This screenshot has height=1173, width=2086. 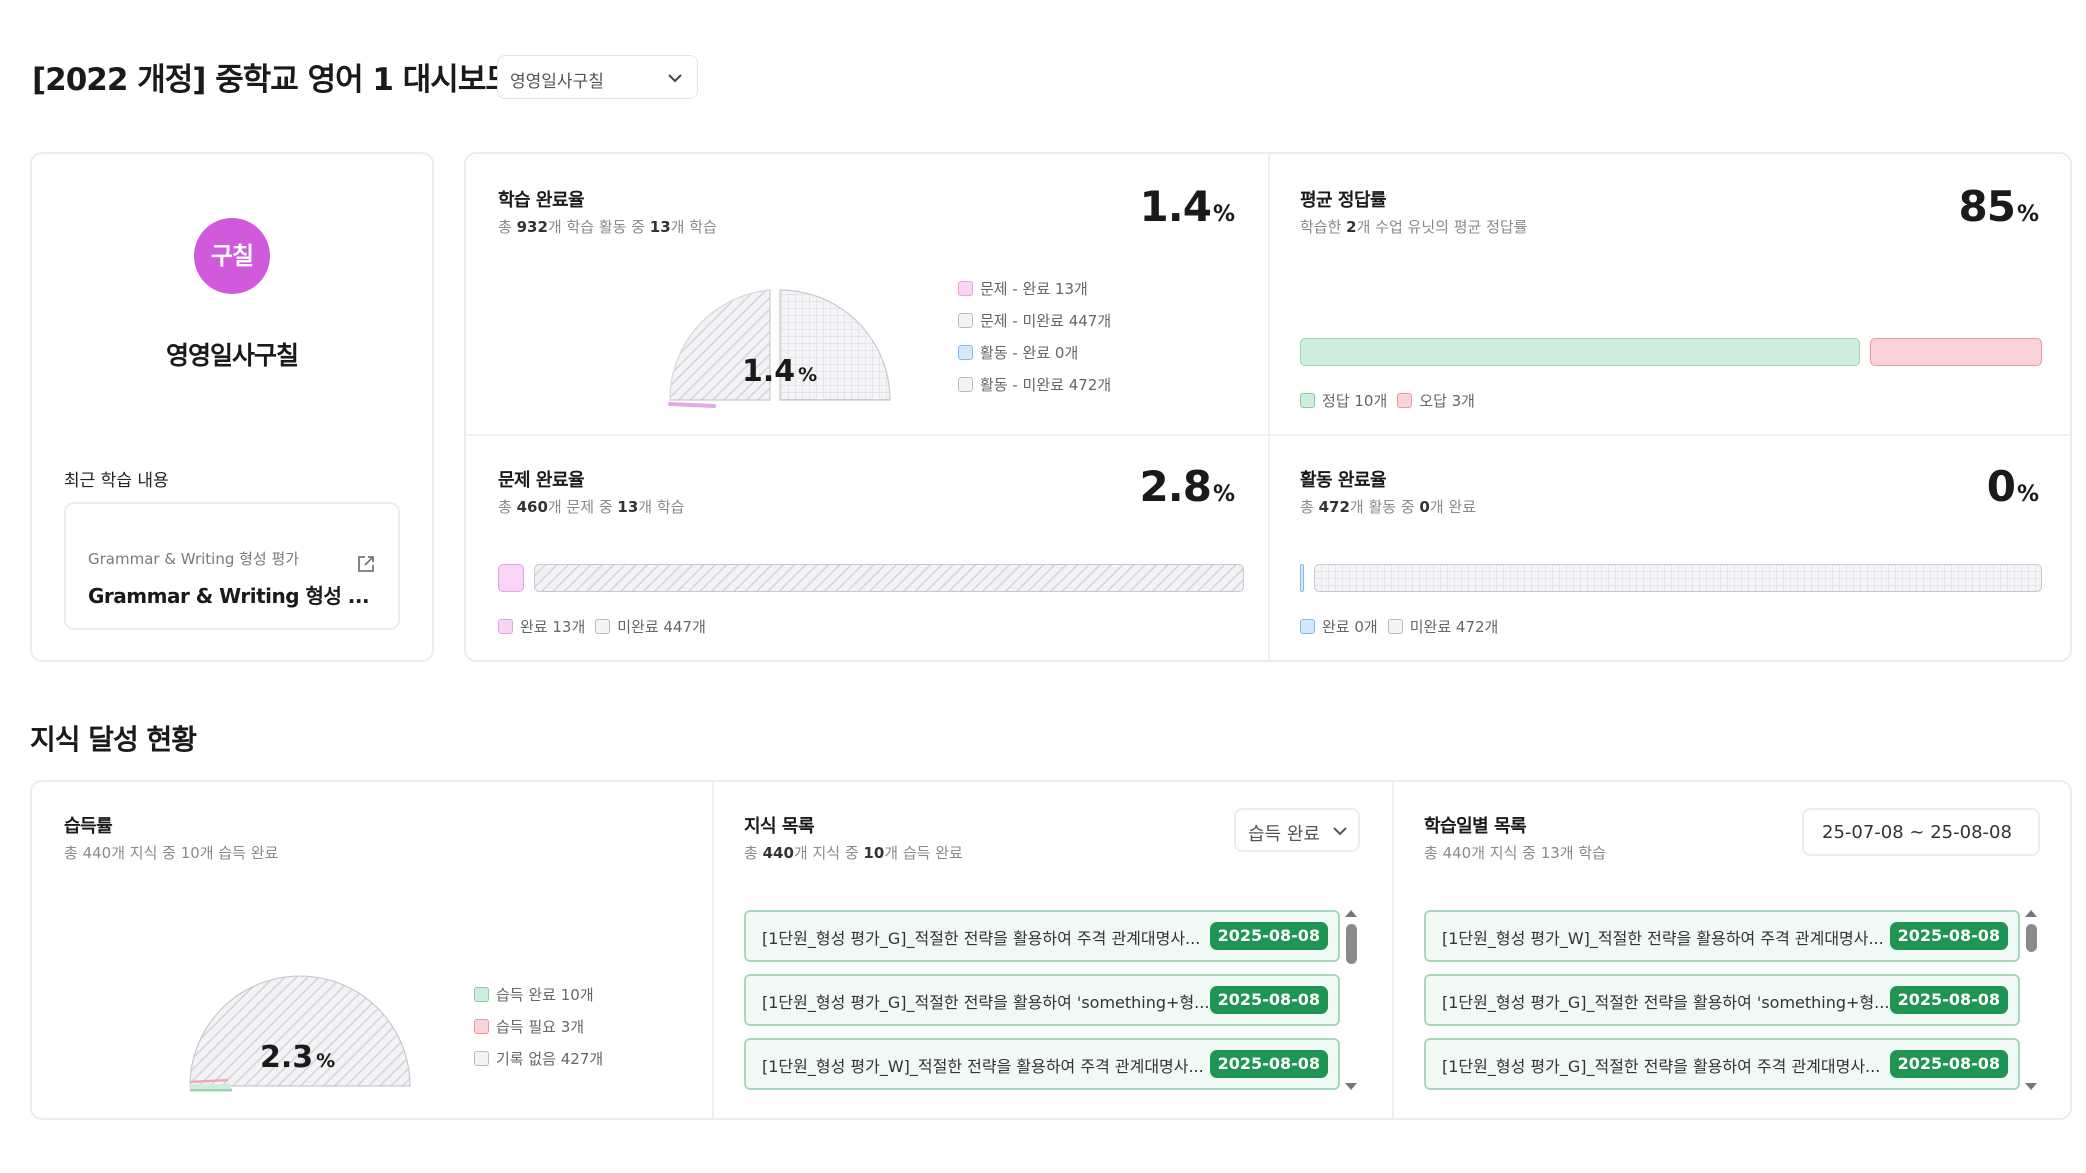 What do you see at coordinates (889, 578) in the screenshot?
I see `problem-incomplete-bar` at bounding box center [889, 578].